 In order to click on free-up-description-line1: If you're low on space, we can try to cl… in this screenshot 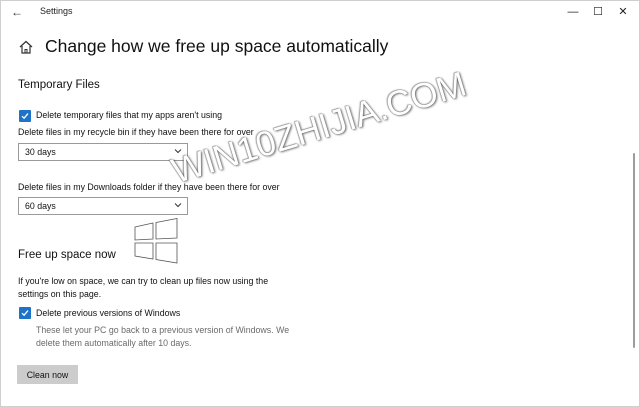, I will do `click(143, 281)`.